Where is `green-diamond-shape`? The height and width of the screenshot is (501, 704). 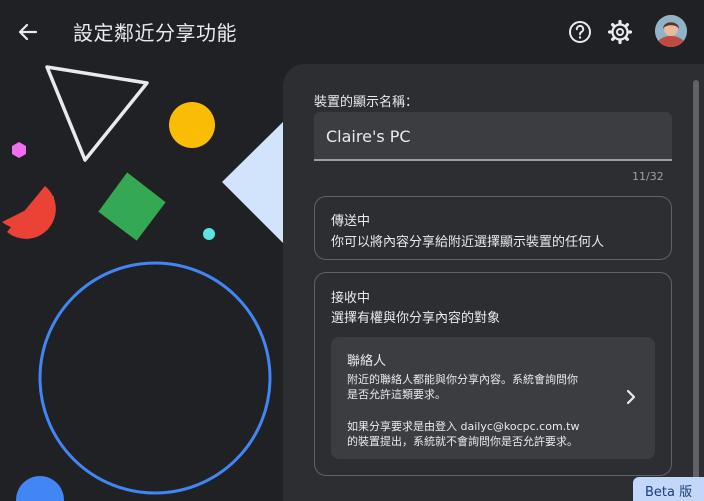 green-diamond-shape is located at coordinates (132, 206).